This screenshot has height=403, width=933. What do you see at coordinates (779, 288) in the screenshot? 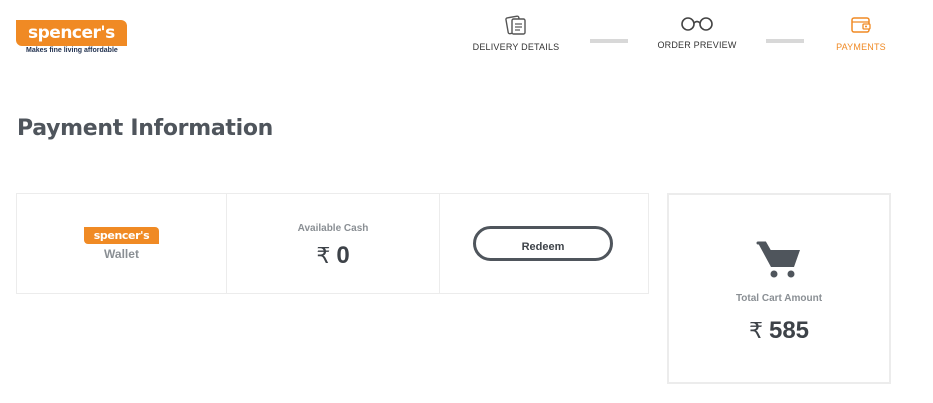
I see `cart-total-panel: Total Cart Amount ₹585` at bounding box center [779, 288].